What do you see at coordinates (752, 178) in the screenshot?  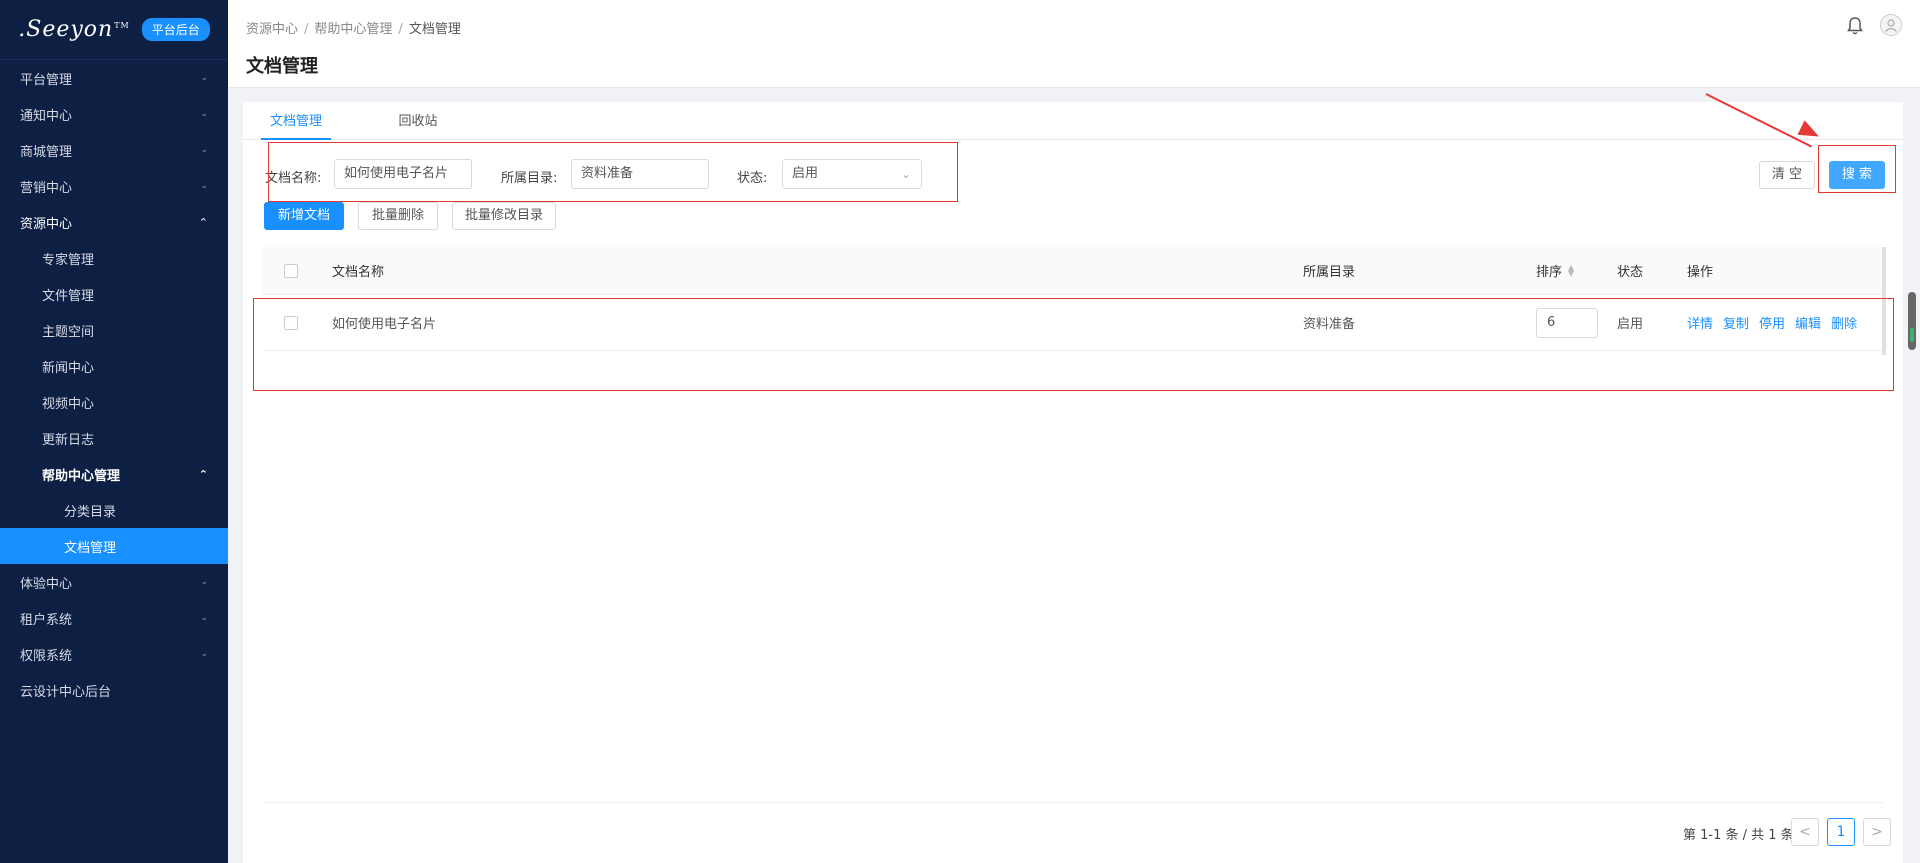 I see `status-label: 状态:` at bounding box center [752, 178].